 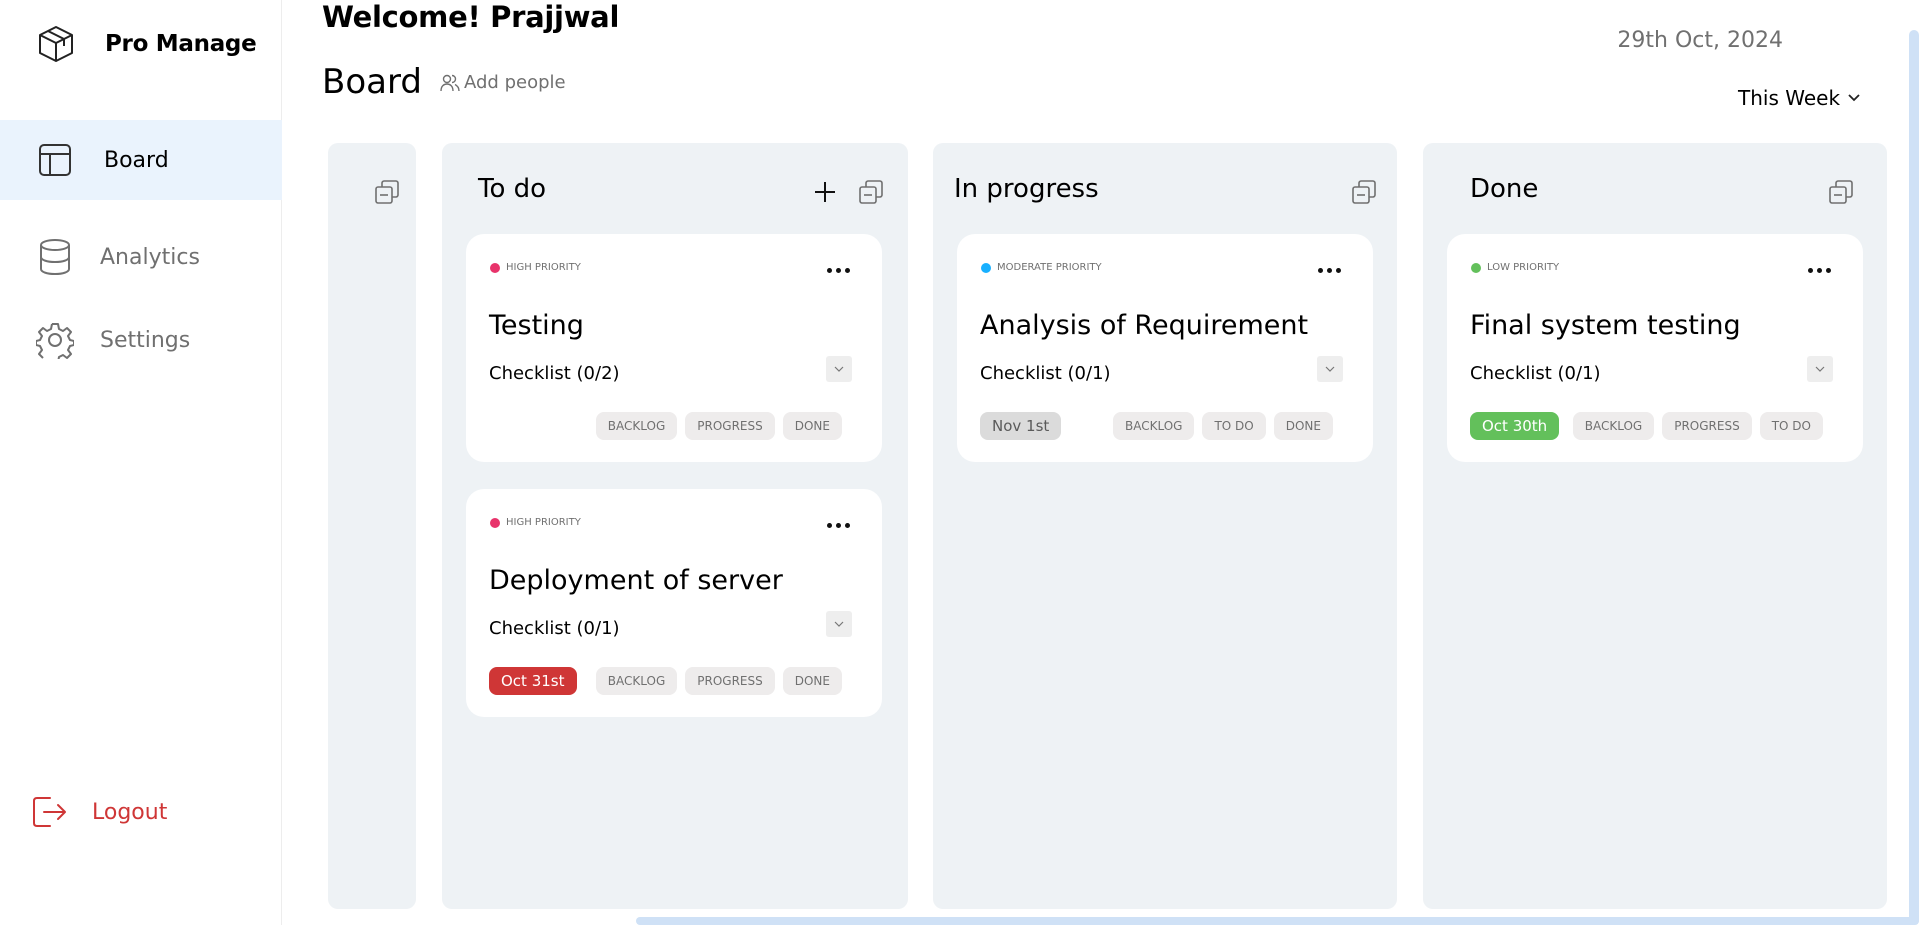 I want to click on vertical-scrollbar, so click(x=1914, y=477).